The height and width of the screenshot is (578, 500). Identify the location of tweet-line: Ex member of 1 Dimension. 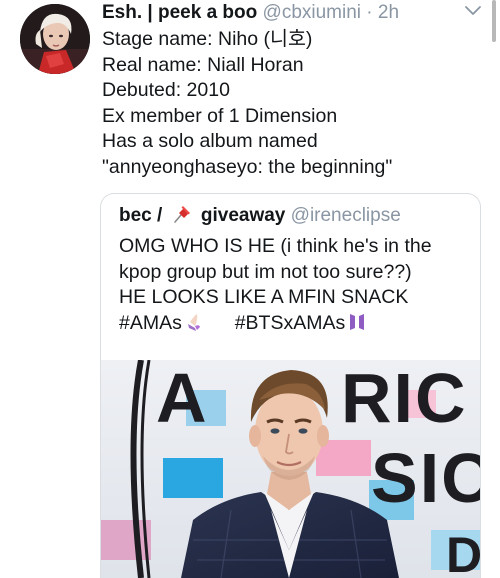
(220, 115).